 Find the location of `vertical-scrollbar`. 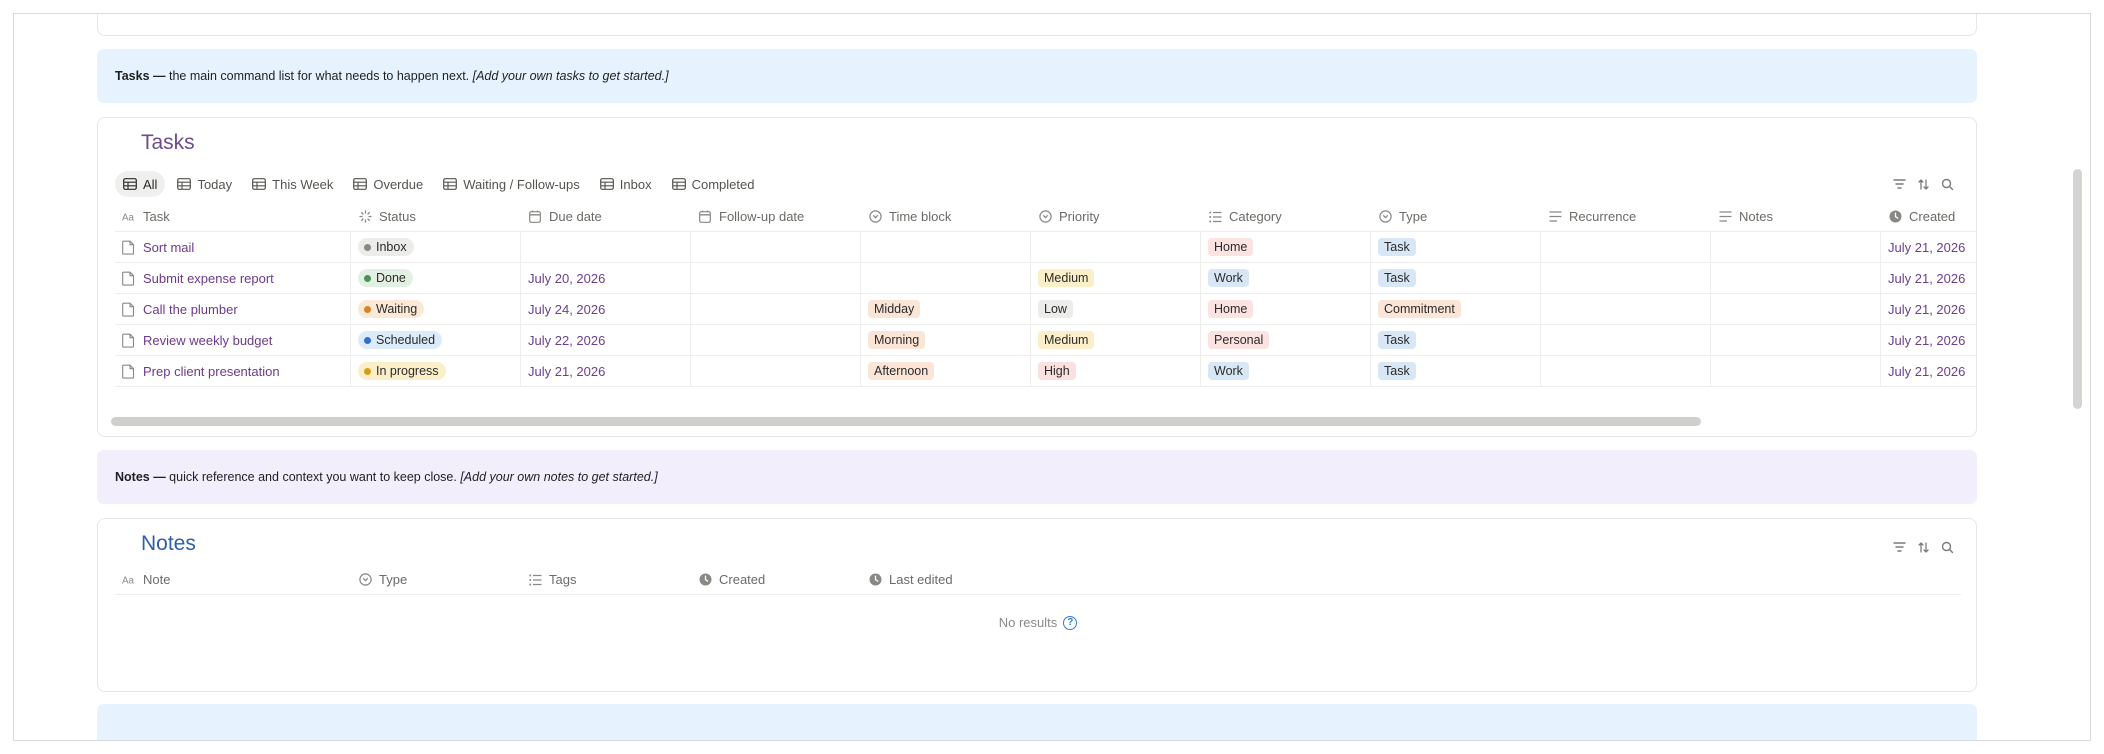

vertical-scrollbar is located at coordinates (2077, 289).